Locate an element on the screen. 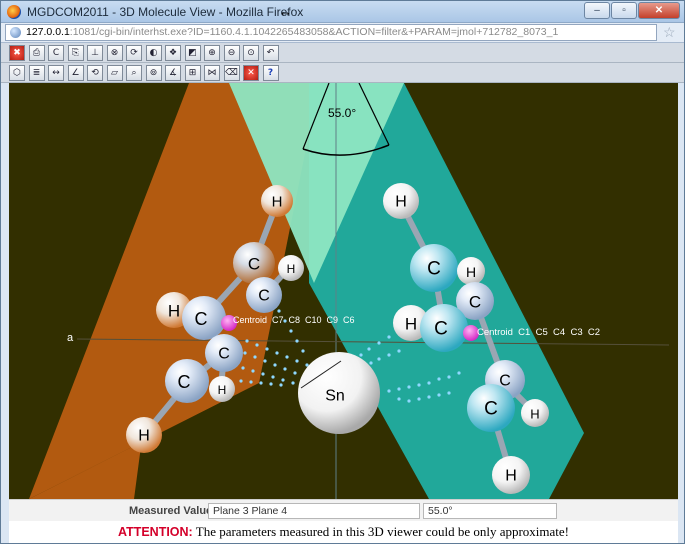  spin-icon: ◐ is located at coordinates (153, 53).